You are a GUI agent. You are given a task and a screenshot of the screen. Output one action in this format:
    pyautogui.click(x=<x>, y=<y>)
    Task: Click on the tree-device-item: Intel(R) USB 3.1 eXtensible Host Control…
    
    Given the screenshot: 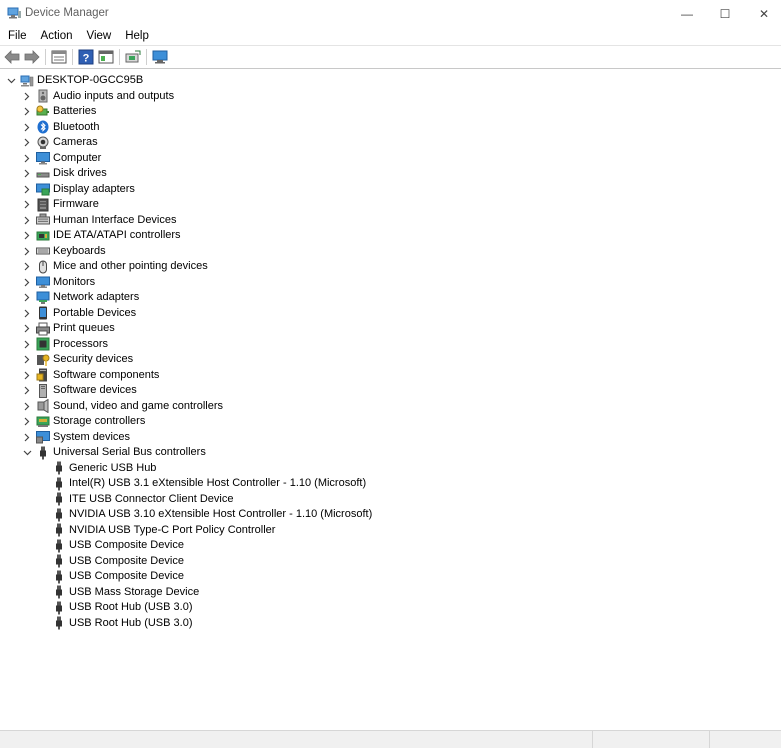 What is the action you would take?
    pyautogui.click(x=390, y=484)
    